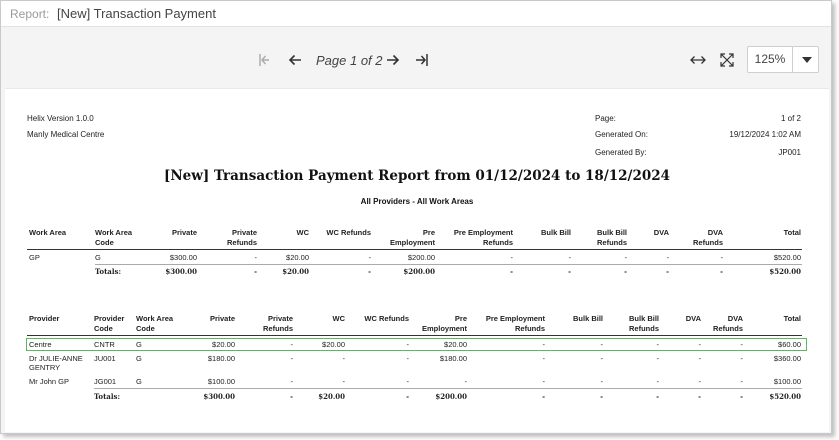 Image resolution: width=839 pixels, height=440 pixels. Describe the element at coordinates (787, 381) in the screenshot. I see `table2-cell: $100.00` at that location.